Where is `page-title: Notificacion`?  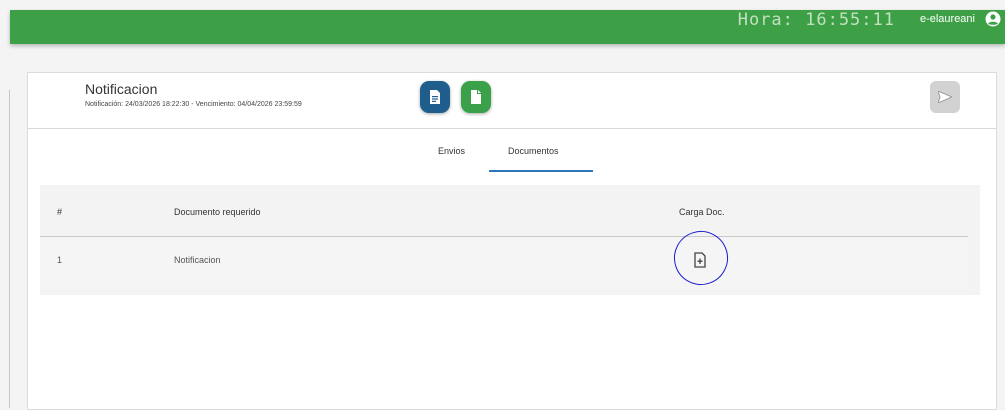 page-title: Notificacion is located at coordinates (121, 89).